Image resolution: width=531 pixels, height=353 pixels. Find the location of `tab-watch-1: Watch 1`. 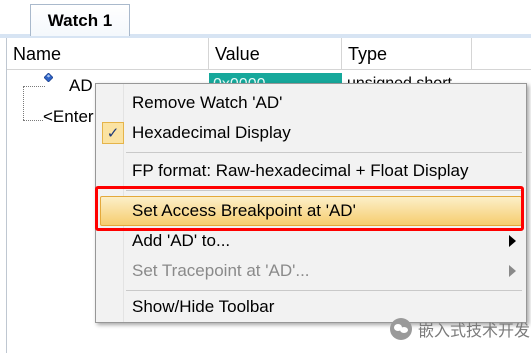

tab-watch-1: Watch 1 is located at coordinates (80, 20).